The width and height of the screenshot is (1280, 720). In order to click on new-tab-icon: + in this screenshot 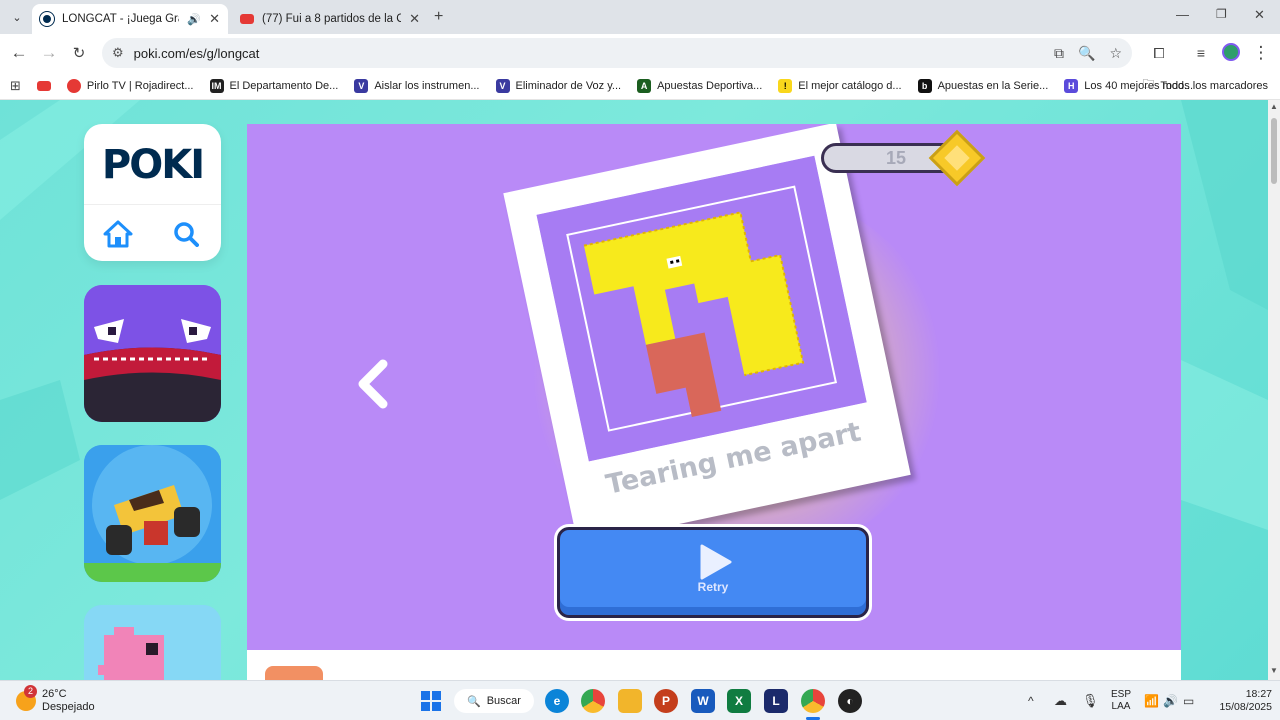, I will do `click(438, 17)`.